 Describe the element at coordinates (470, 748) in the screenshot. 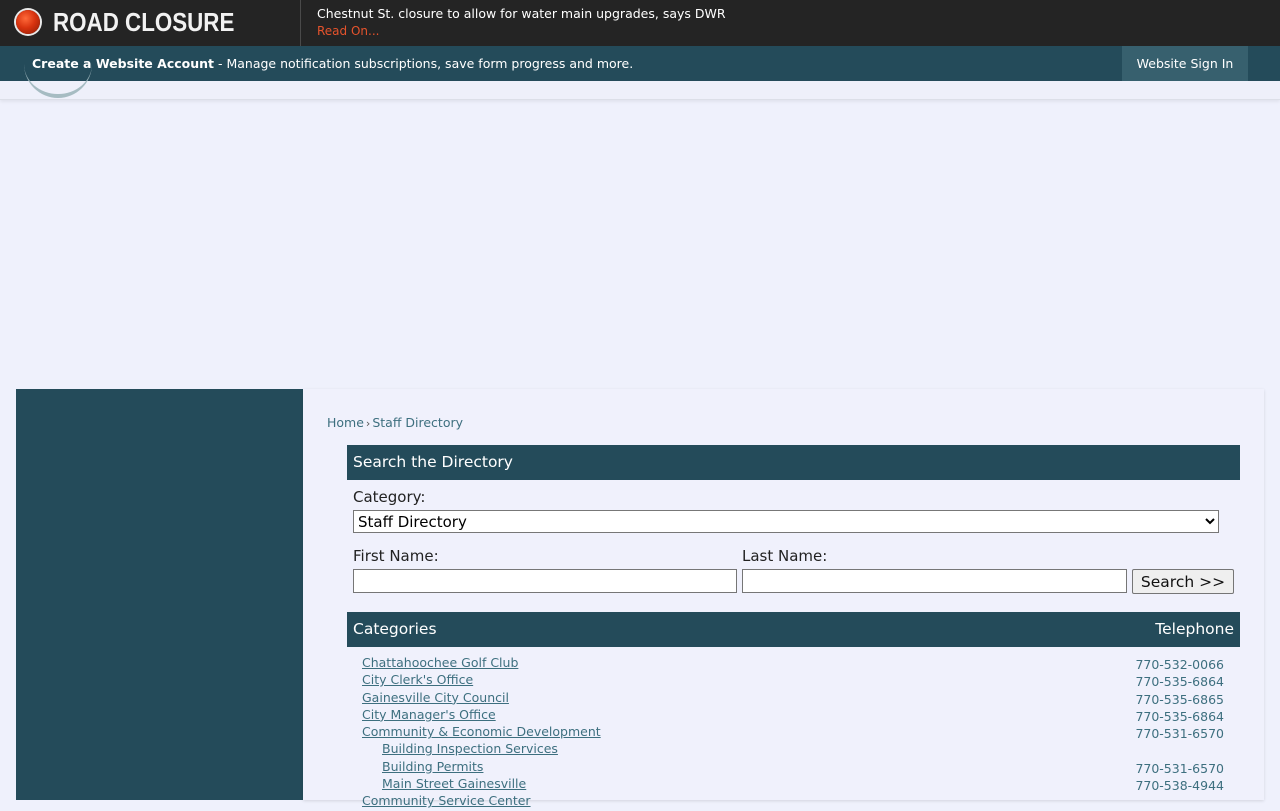

I see `category-link: Building Inspection Services` at that location.